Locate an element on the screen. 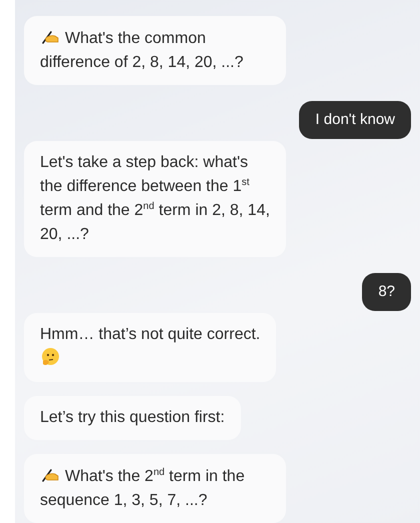  bot-message: Let’s try this question first: is located at coordinates (132, 418).